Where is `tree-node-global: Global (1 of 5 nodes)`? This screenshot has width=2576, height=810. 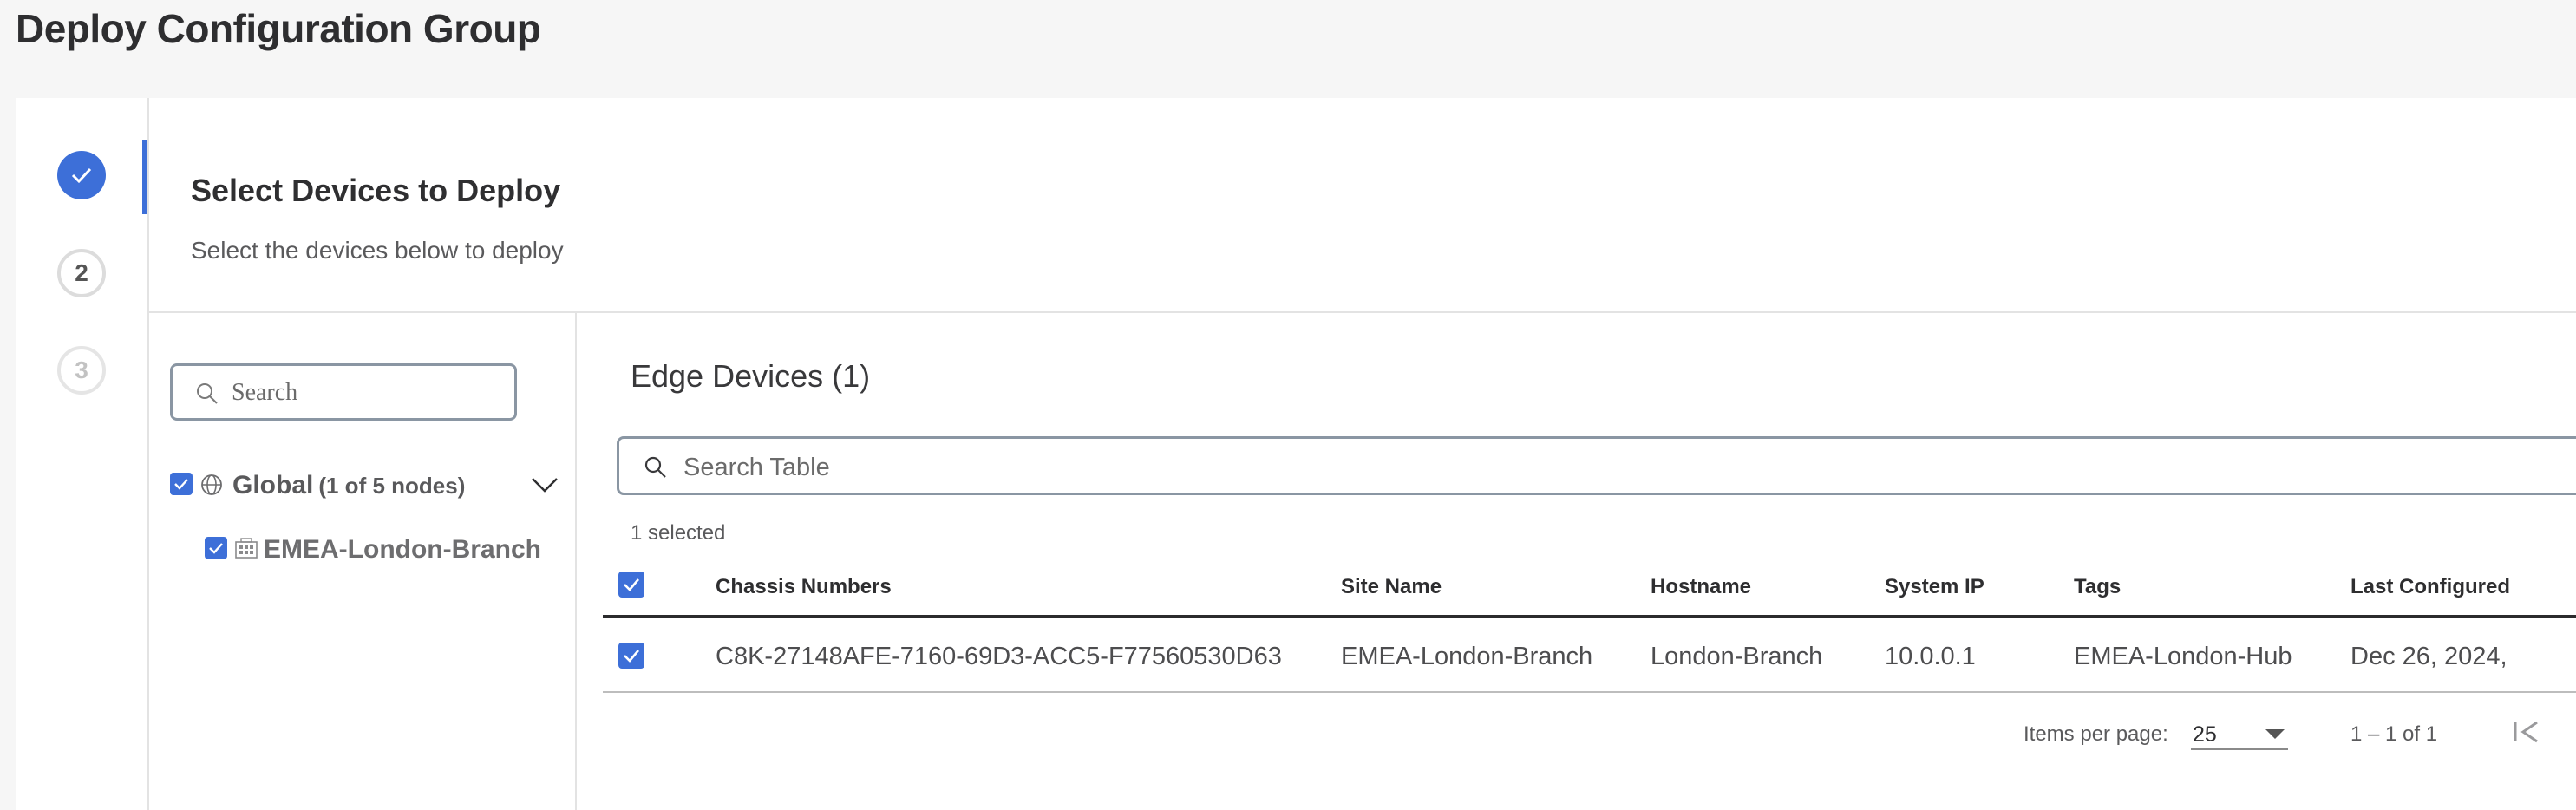
tree-node-global: Global (1 of 5 nodes) is located at coordinates (365, 484).